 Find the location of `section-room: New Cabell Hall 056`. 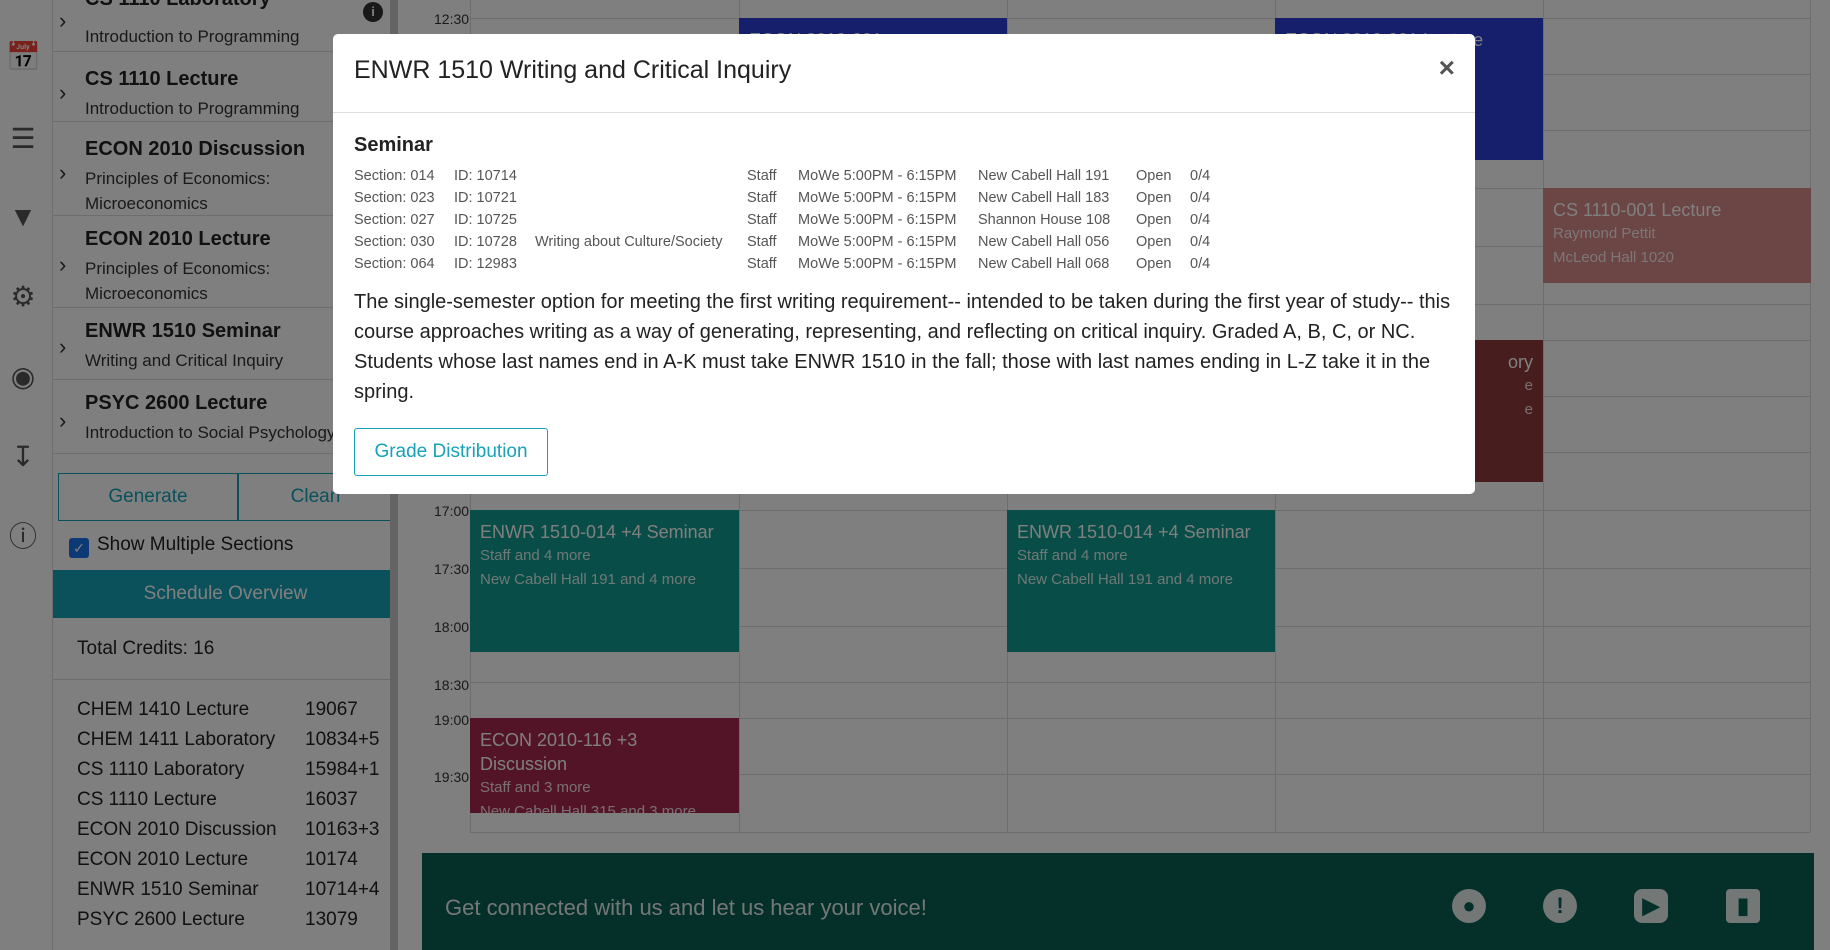

section-room: New Cabell Hall 056 is located at coordinates (1044, 242).